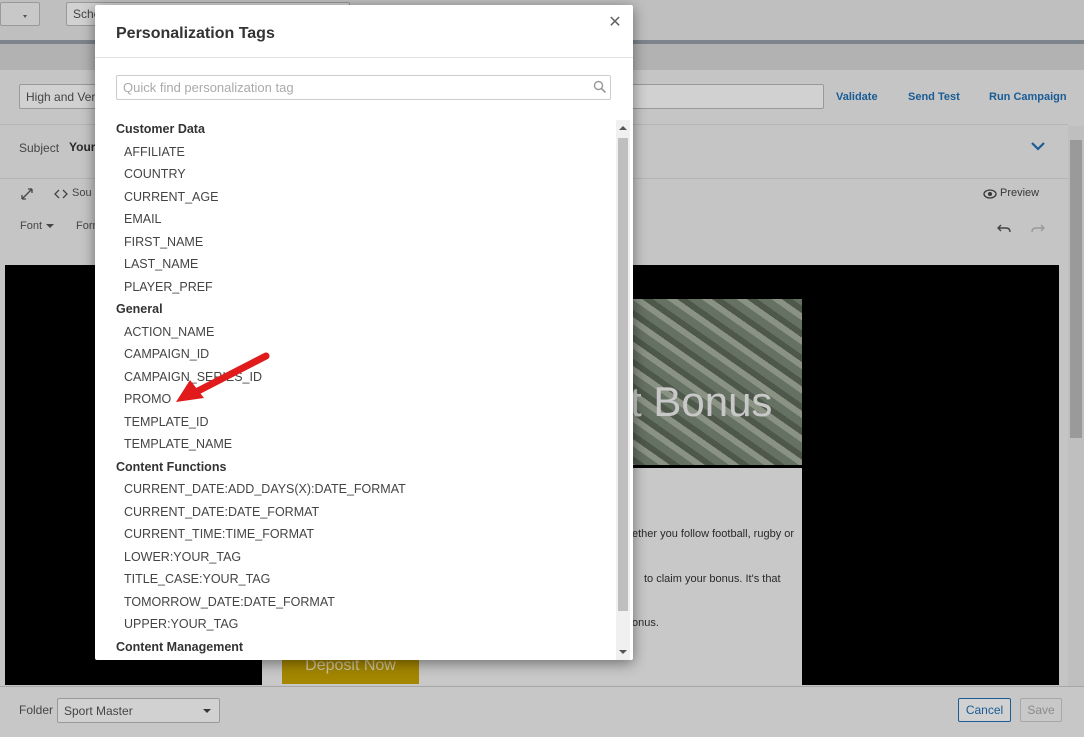 This screenshot has height=737, width=1084. Describe the element at coordinates (160, 129) in the screenshot. I see `tag-group-header: Customer Data` at that location.